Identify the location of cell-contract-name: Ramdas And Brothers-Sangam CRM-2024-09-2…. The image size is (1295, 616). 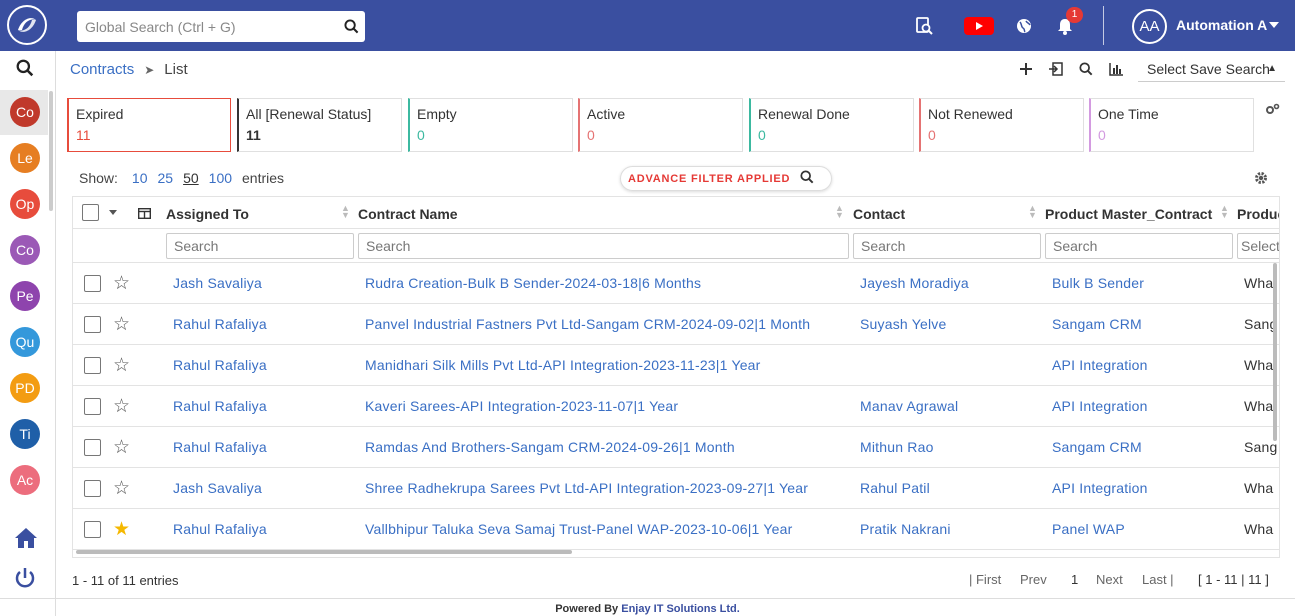
(550, 447).